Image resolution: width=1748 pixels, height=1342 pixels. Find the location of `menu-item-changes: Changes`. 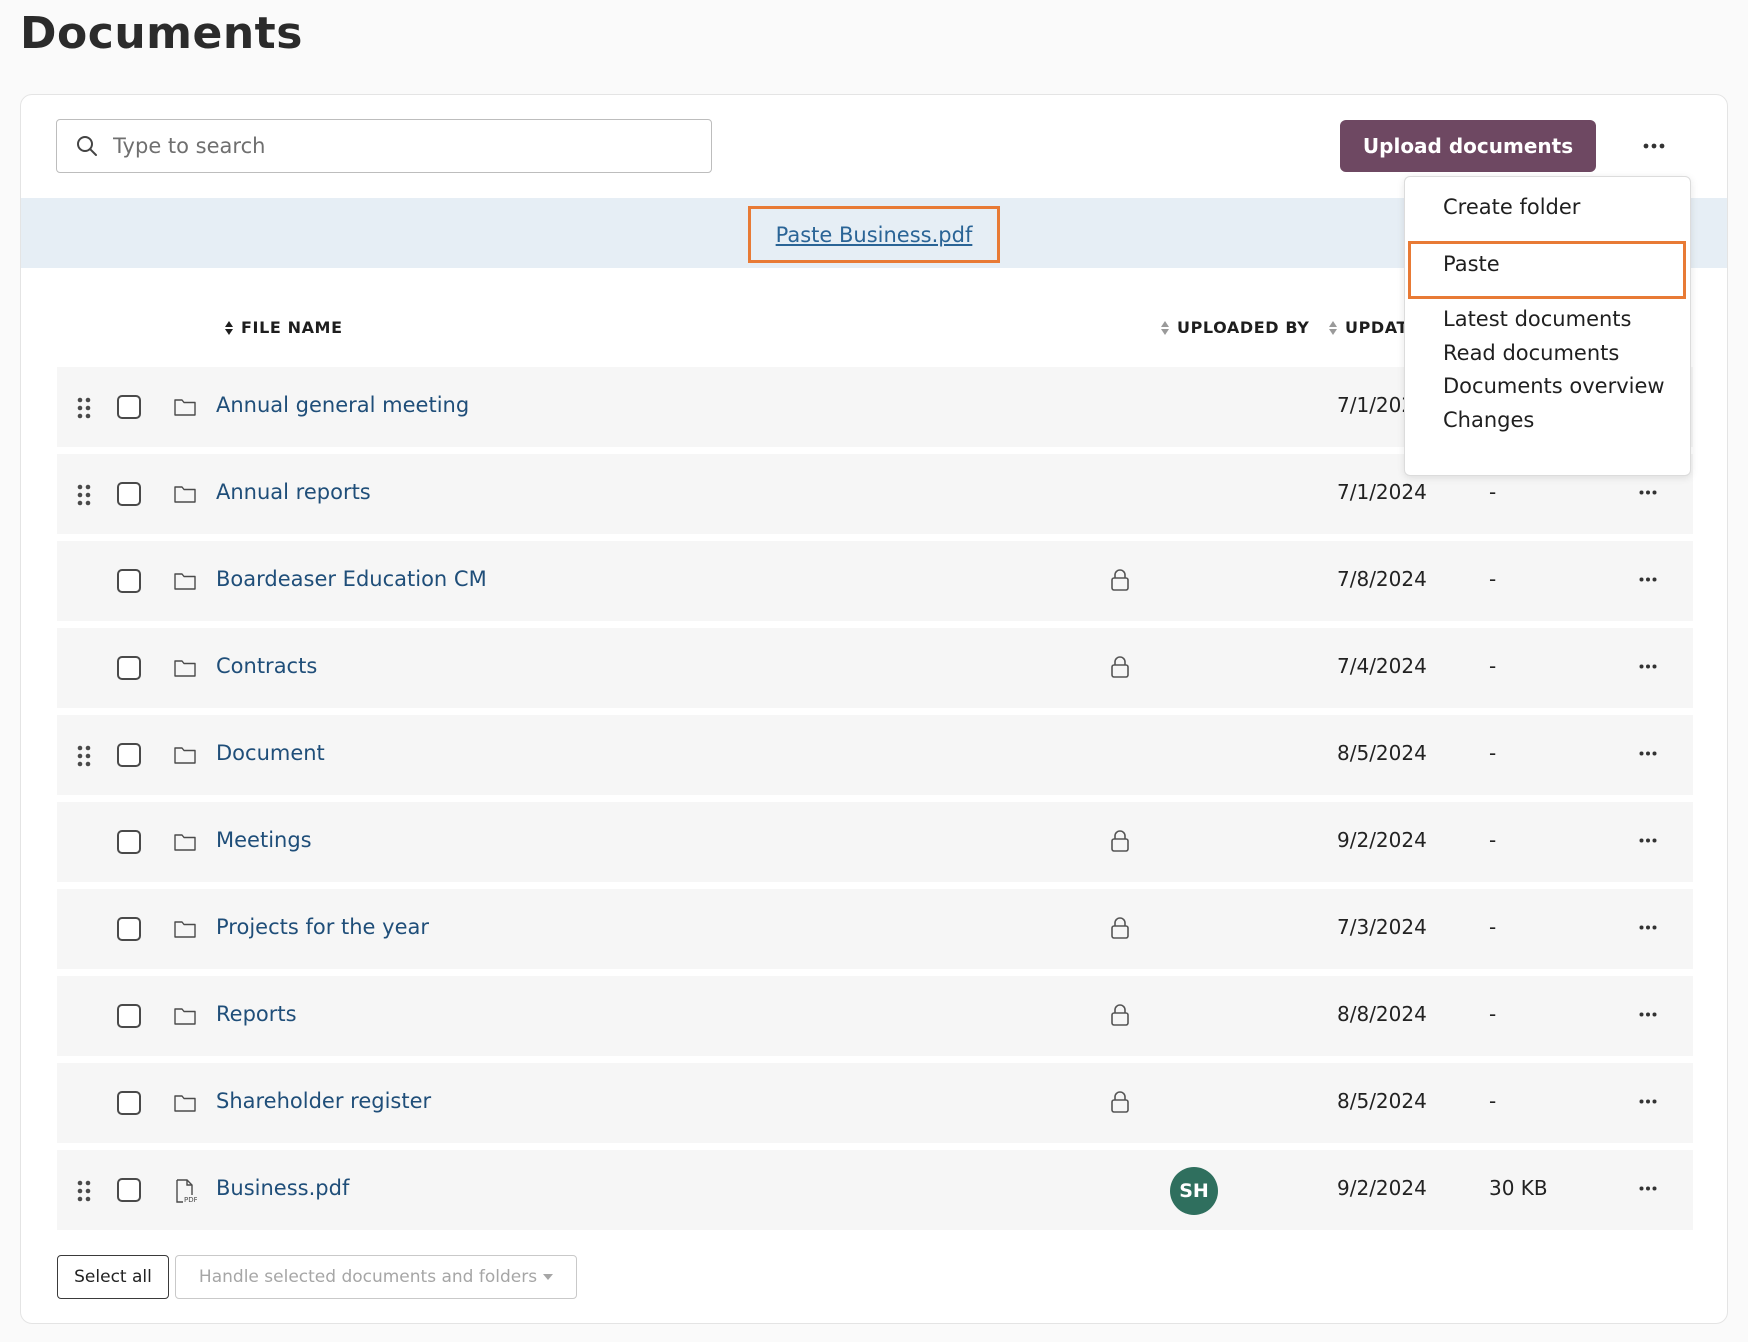

menu-item-changes: Changes is located at coordinates (1488, 420).